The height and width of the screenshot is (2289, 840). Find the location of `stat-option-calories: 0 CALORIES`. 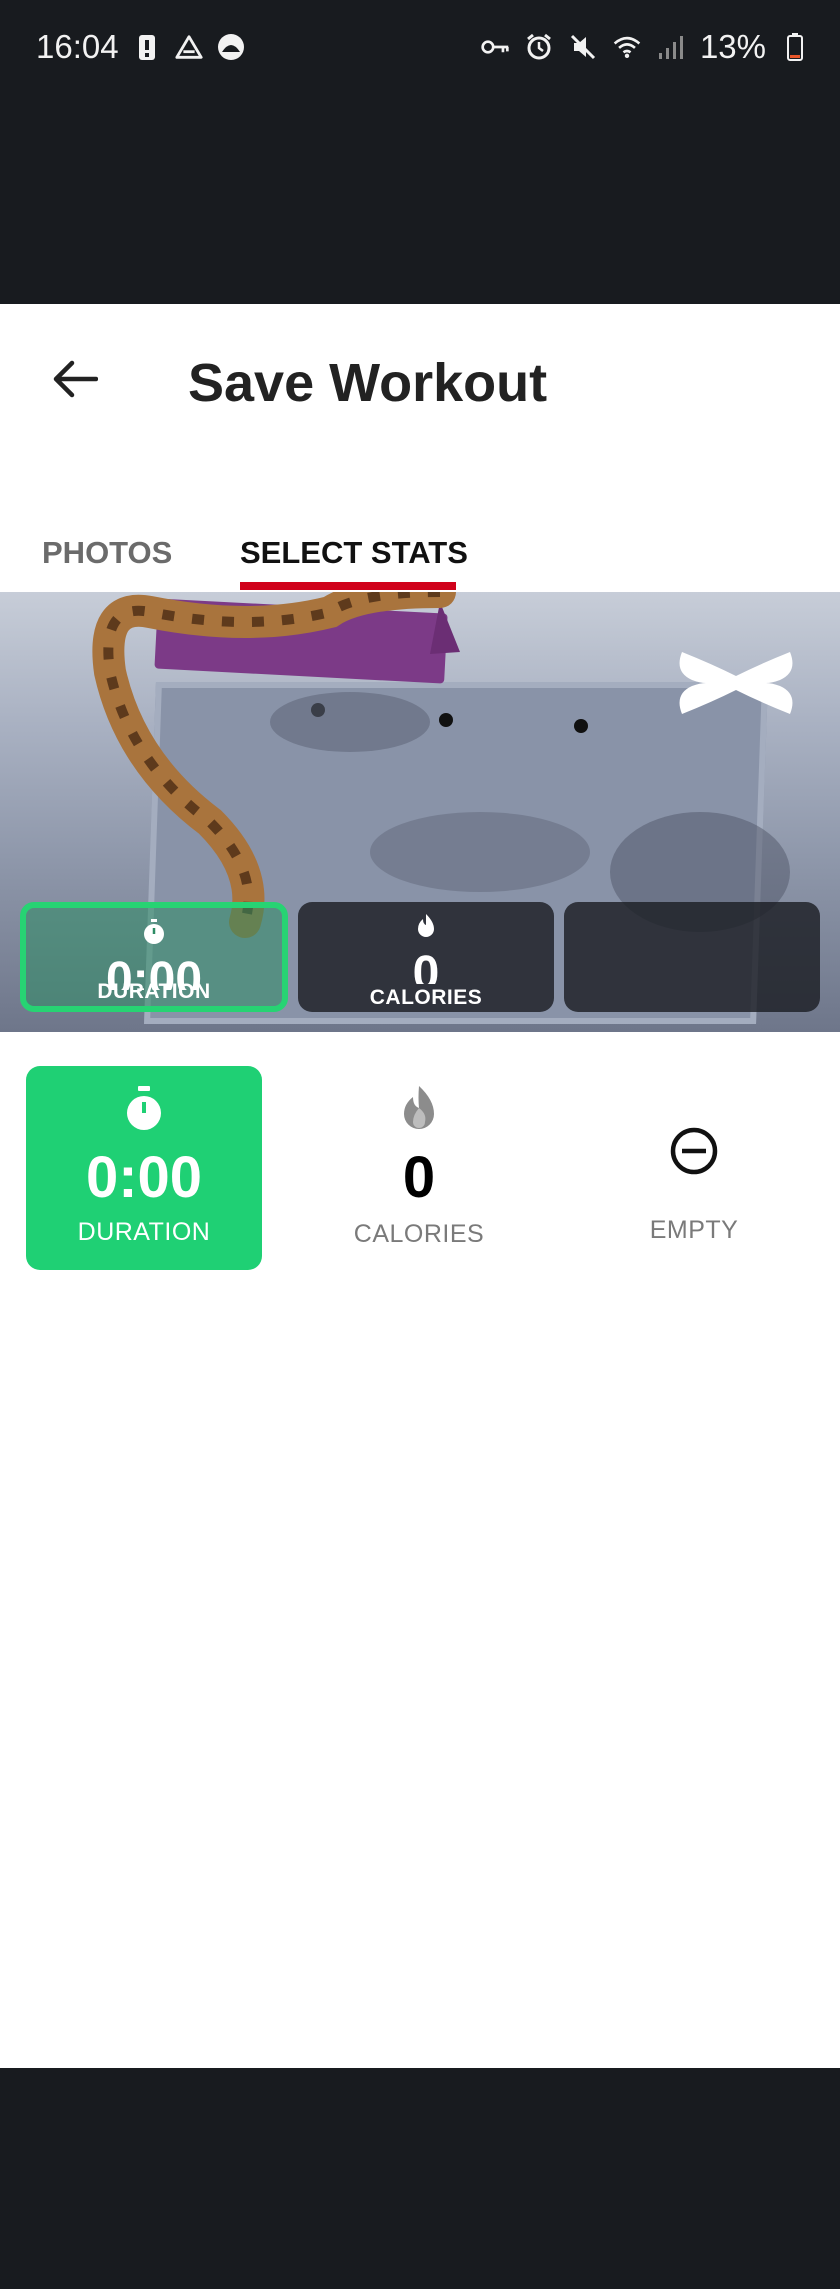

stat-option-calories: 0 CALORIES is located at coordinates (419, 1168).